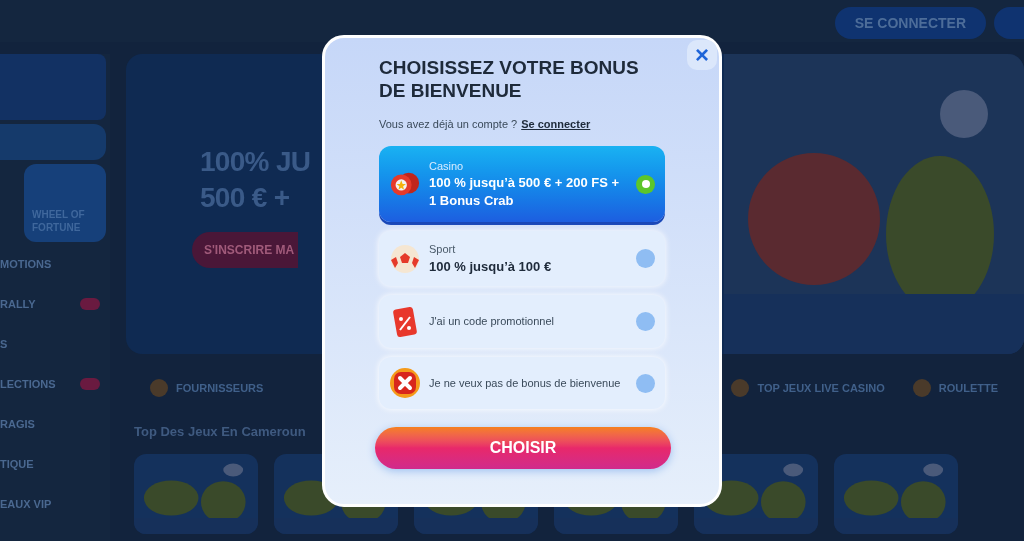  What do you see at coordinates (525, 383) in the screenshot?
I see `option-text: Je ne veux pas de bonus de bienvenue` at bounding box center [525, 383].